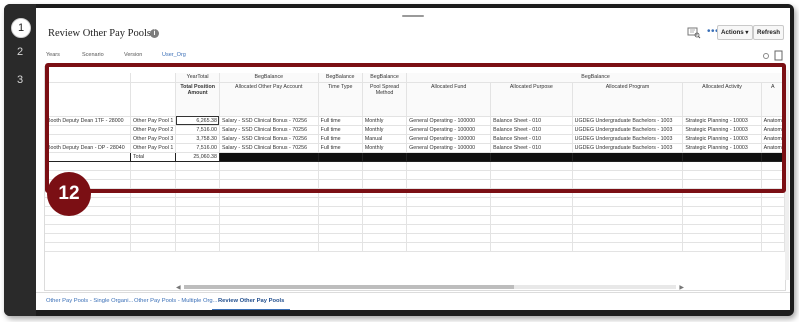 The width and height of the screenshot is (799, 322). Describe the element at coordinates (197, 121) in the screenshot. I see `row-amount: 6,265.38` at that location.